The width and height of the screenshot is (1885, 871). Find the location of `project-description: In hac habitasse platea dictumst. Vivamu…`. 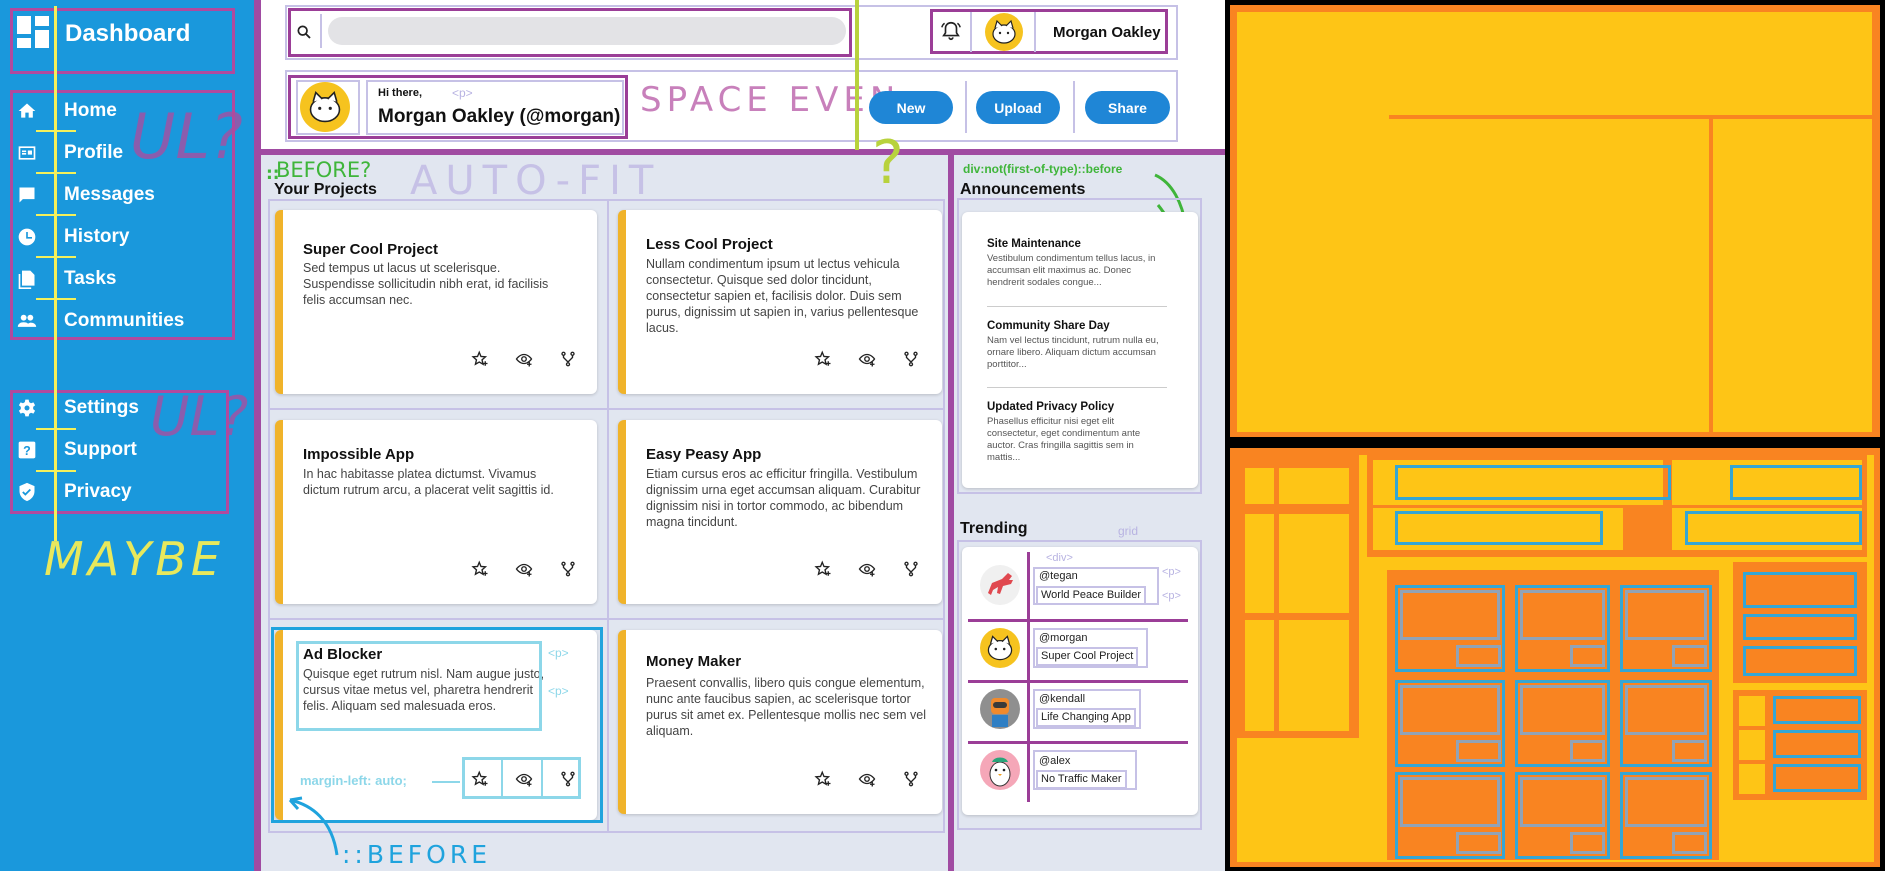

project-description: In hac habitasse platea dictumst. Vivamu… is located at coordinates (428, 482).